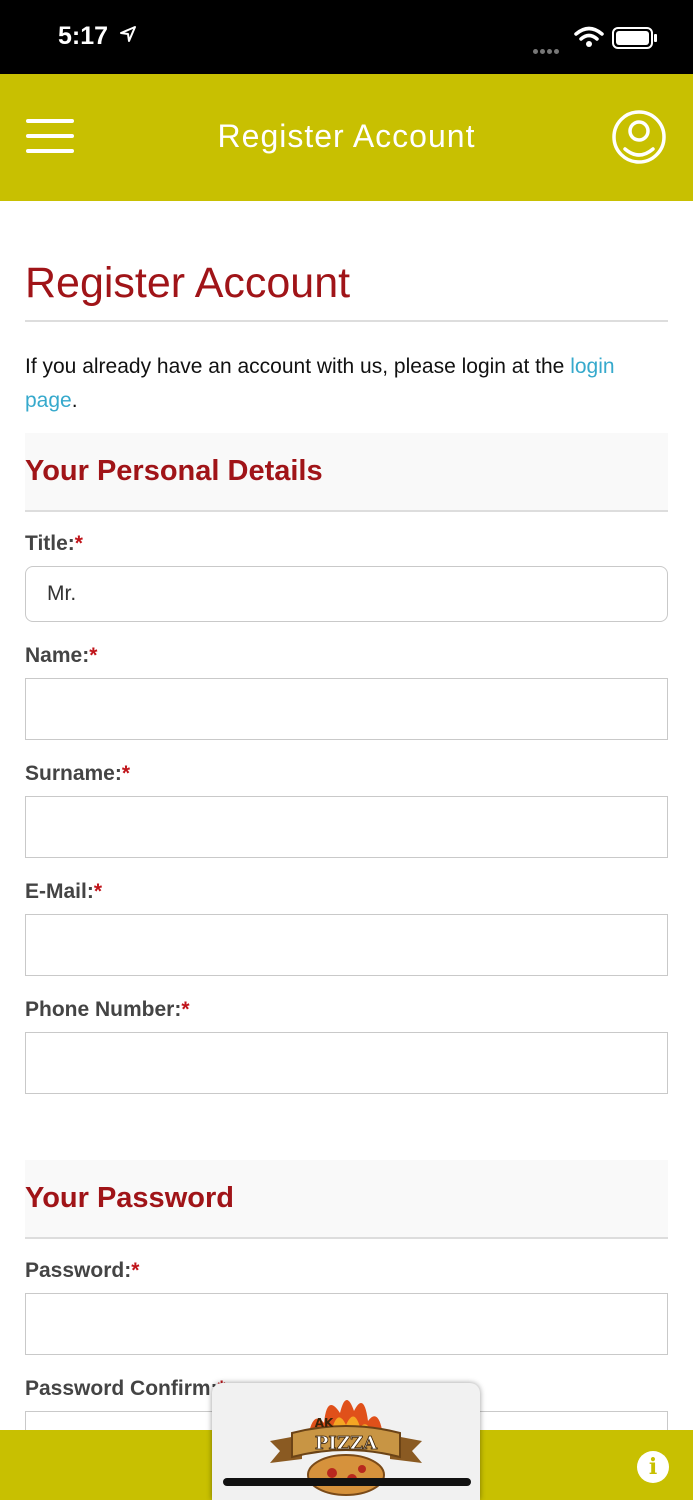  I want to click on phone-label: Phone Number:*, so click(107, 1009).